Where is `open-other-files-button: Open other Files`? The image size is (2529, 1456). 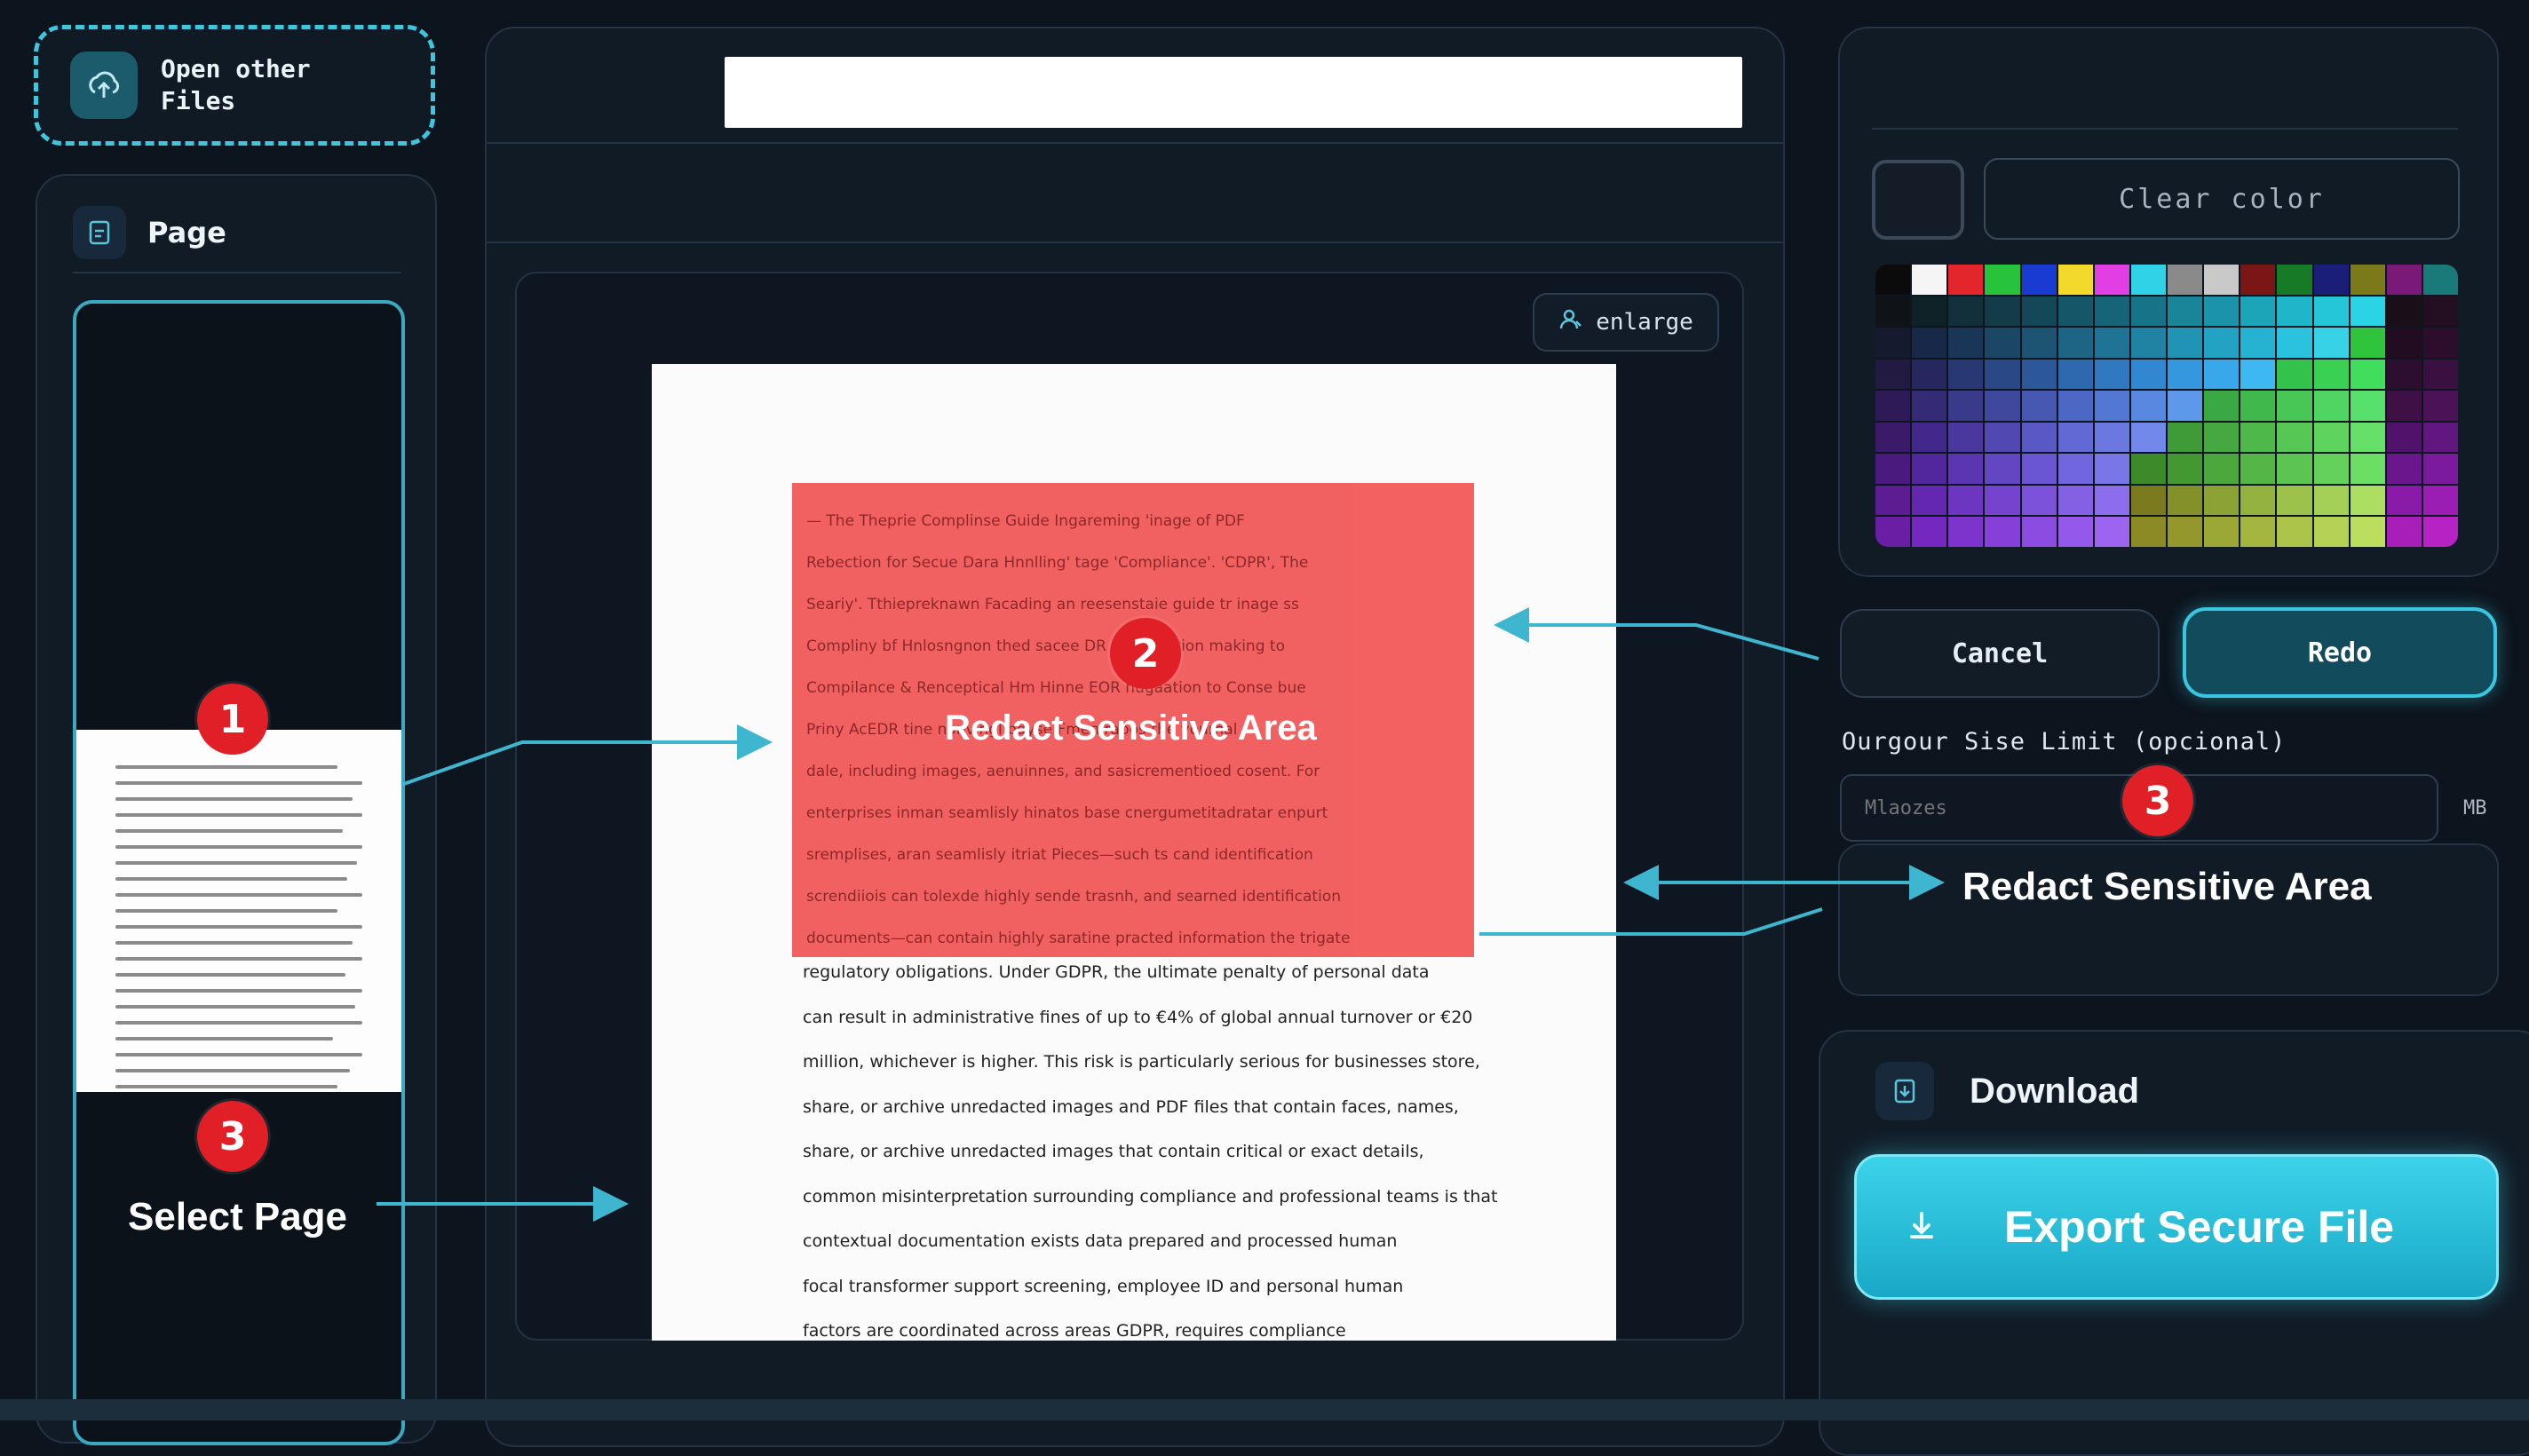
open-other-files-button: Open other Files is located at coordinates (235, 85).